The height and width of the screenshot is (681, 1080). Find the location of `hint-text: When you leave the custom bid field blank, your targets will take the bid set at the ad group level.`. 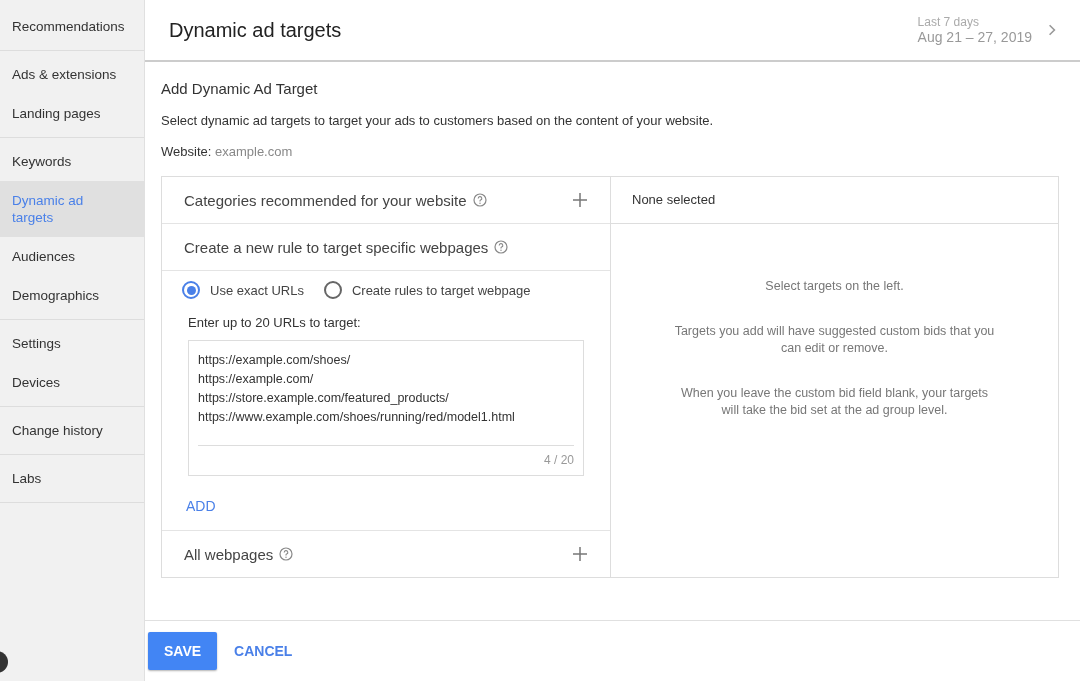

hint-text: When you leave the custom bid field blank, your targets will take the bid set at the ad group level. is located at coordinates (834, 402).